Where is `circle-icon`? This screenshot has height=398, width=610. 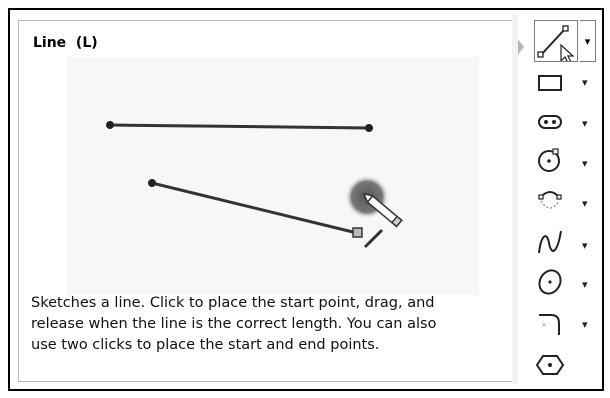 circle-icon is located at coordinates (549, 160).